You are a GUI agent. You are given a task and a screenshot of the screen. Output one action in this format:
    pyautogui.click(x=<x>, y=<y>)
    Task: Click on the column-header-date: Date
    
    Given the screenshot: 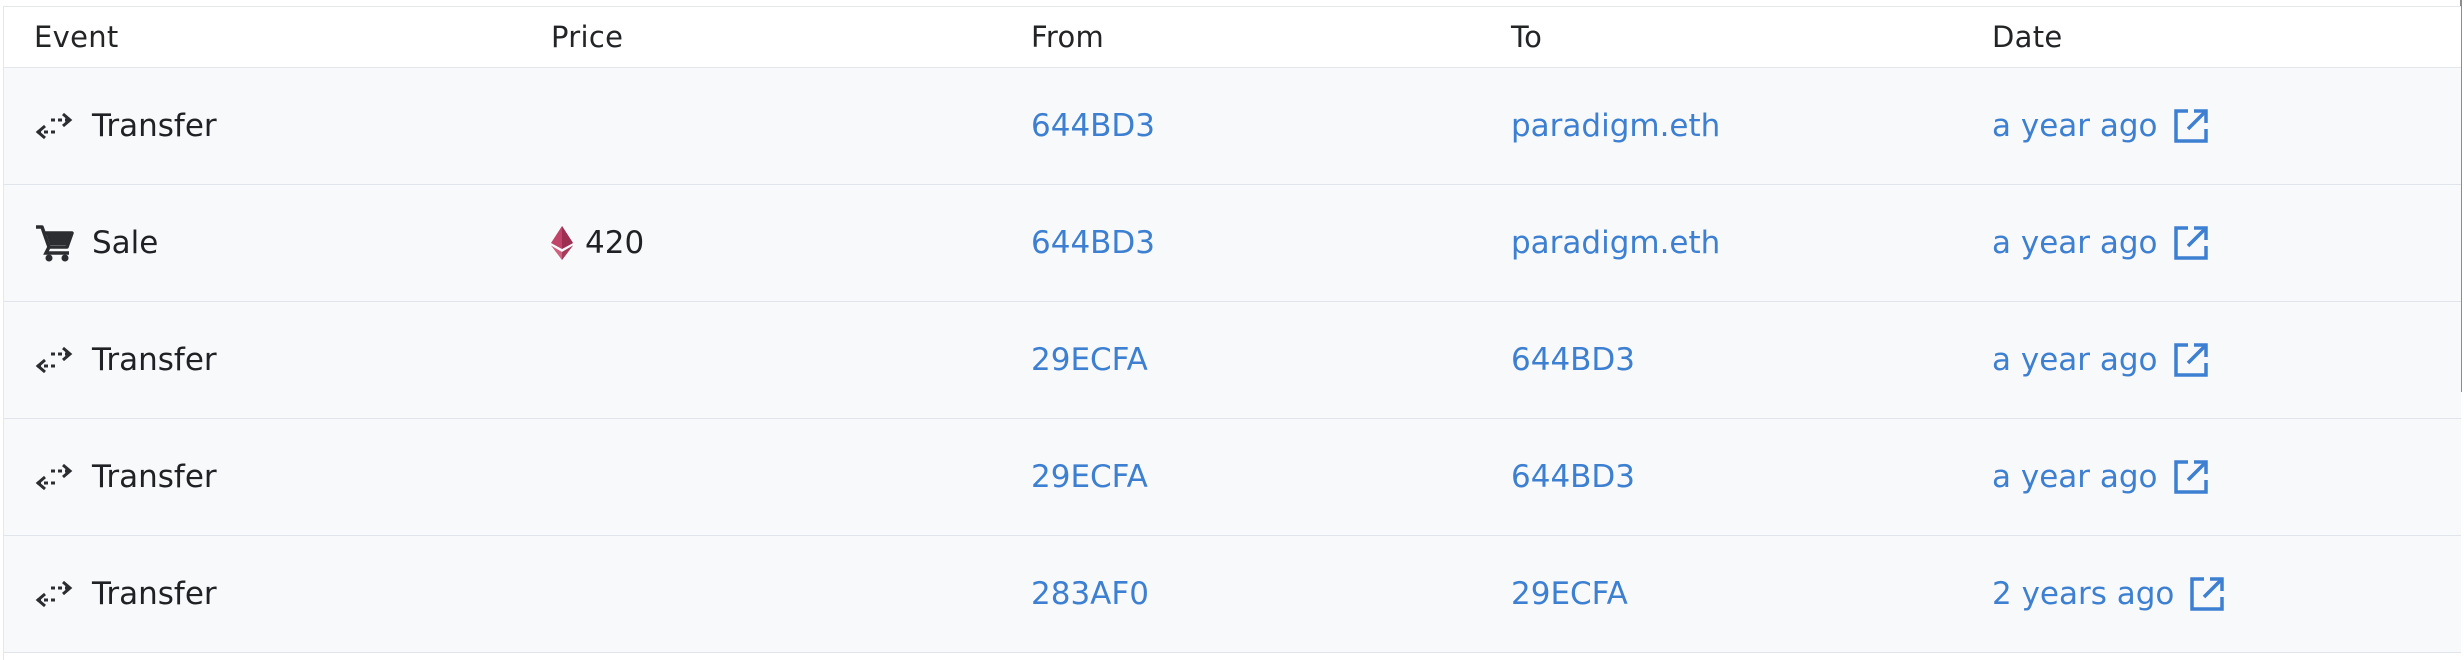 What is the action you would take?
    pyautogui.click(x=2027, y=37)
    